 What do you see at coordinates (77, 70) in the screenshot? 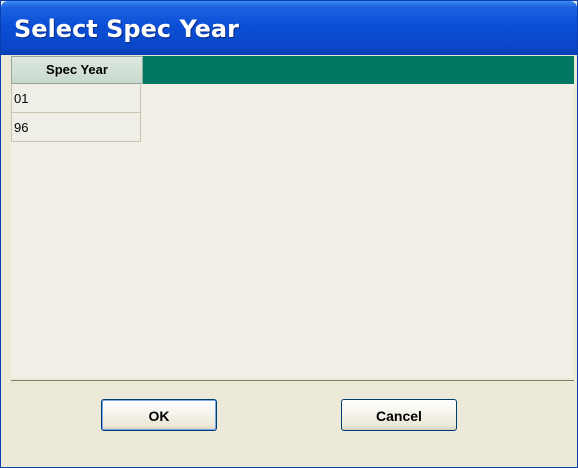
I see `column-header-spec-year: Spec Year` at bounding box center [77, 70].